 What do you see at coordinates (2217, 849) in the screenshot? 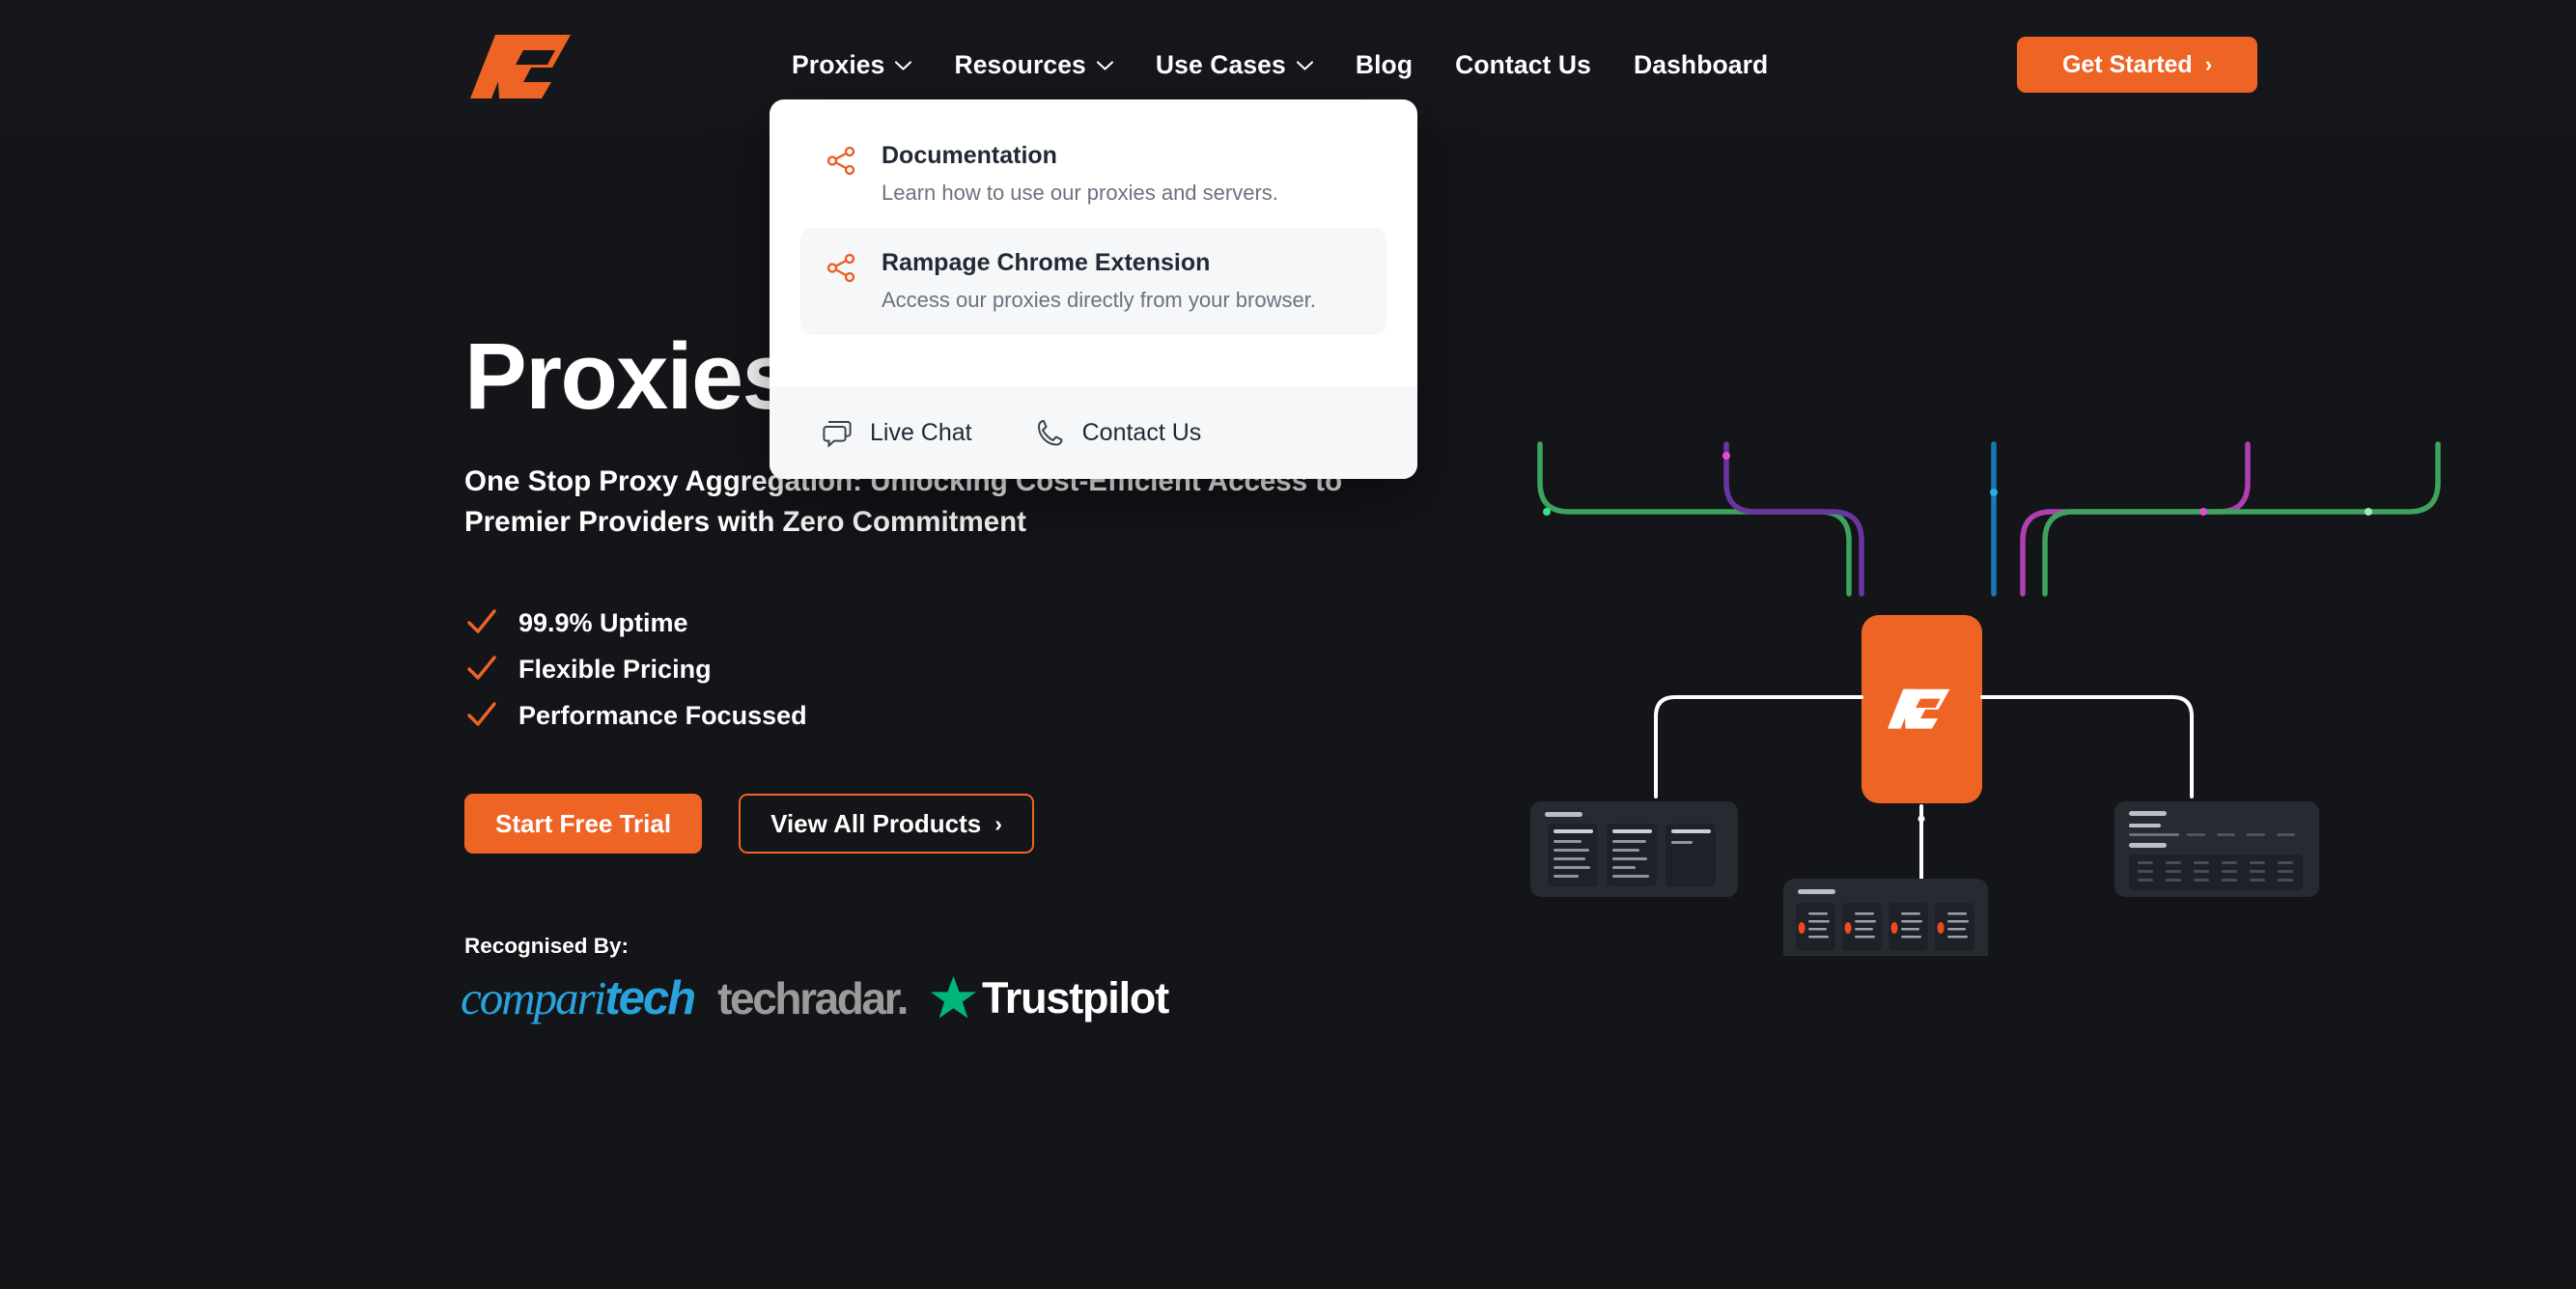
I see `table-card-right` at bounding box center [2217, 849].